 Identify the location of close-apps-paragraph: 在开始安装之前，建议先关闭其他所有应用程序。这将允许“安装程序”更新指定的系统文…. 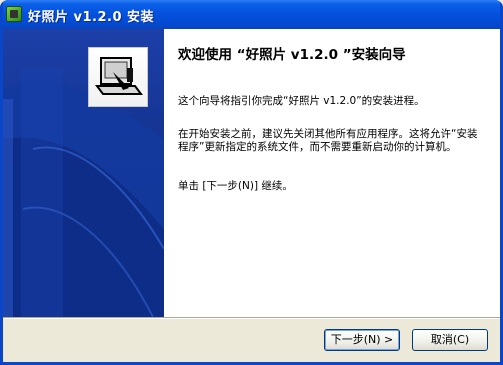
(328, 140).